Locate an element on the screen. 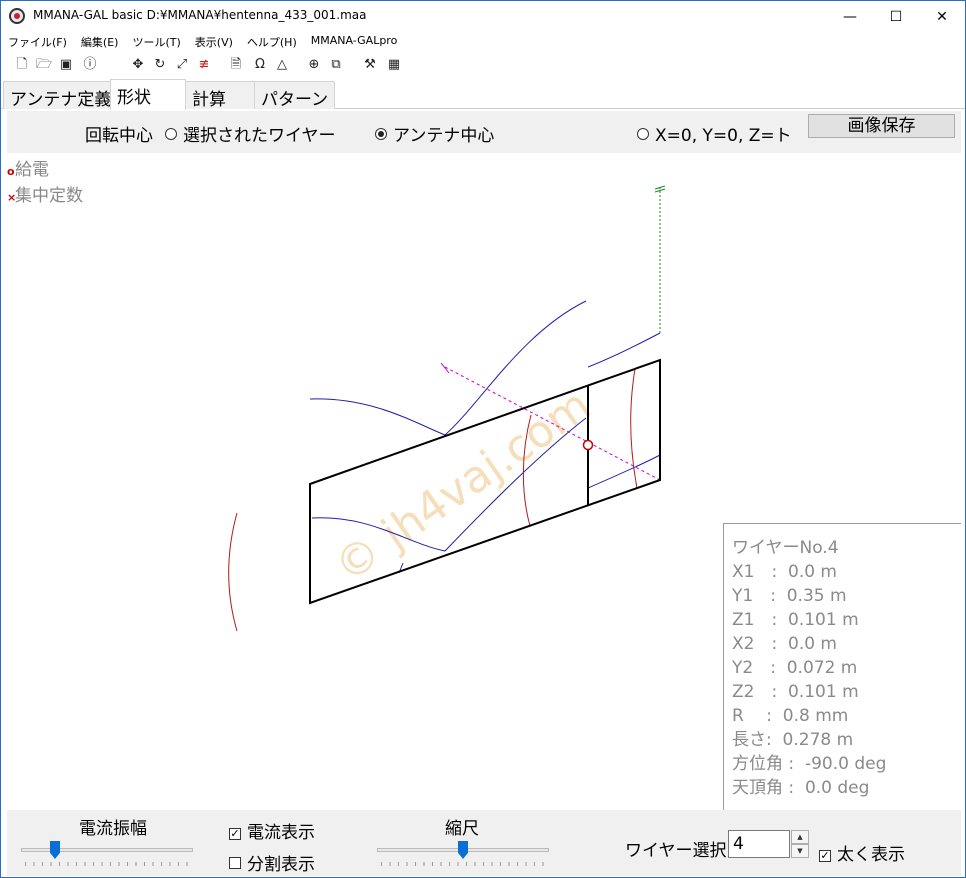 This screenshot has height=878, width=966. radio-origin: X=0, Y=0, Z=ト is located at coordinates (714, 133).